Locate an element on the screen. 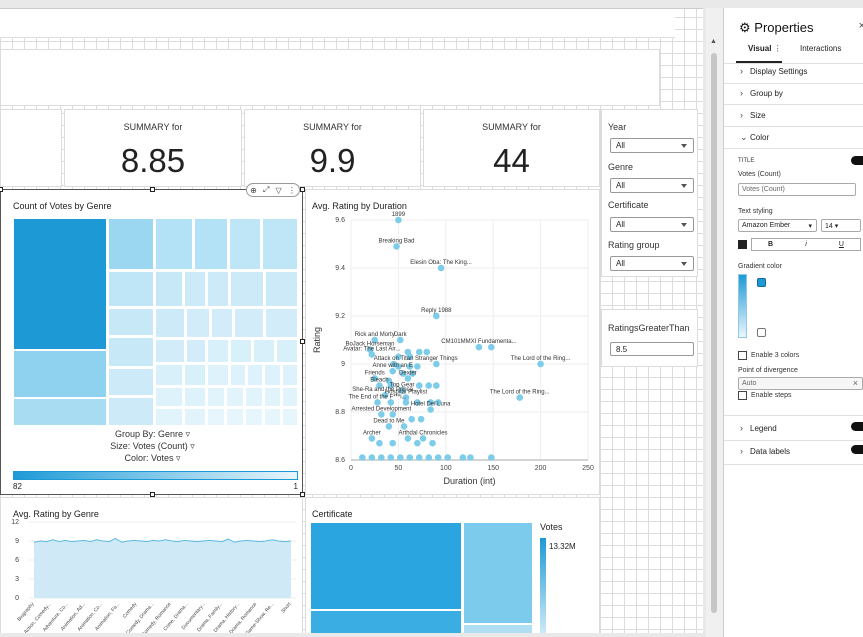  filter-icon: ▽ is located at coordinates (279, 190).